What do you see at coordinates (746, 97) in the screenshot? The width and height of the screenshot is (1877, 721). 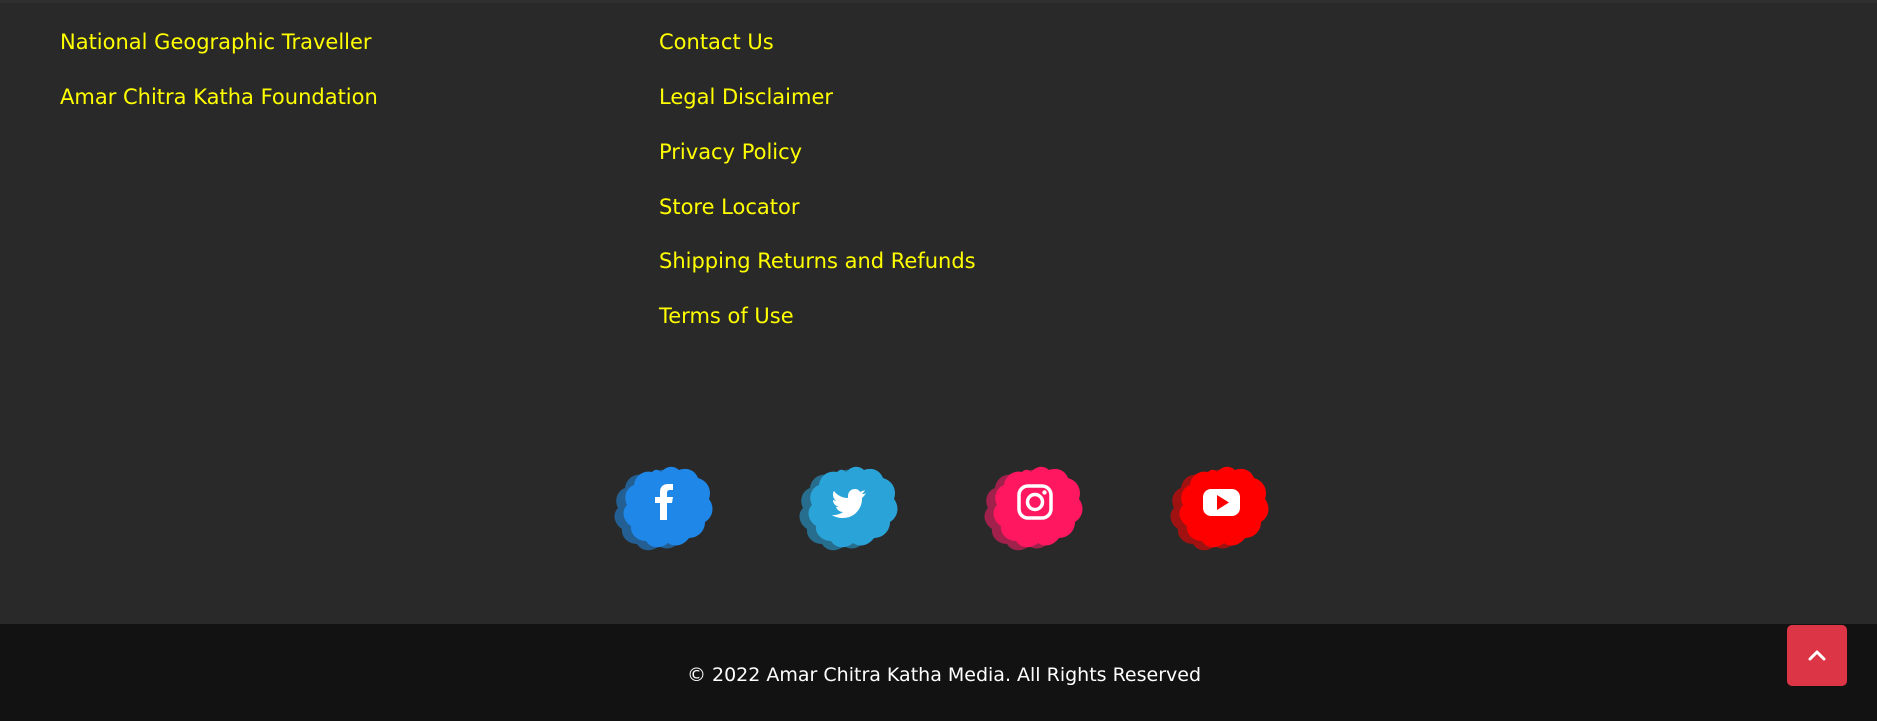 I see `footer-link-legal-disclaimer: Legal Disclaimer` at bounding box center [746, 97].